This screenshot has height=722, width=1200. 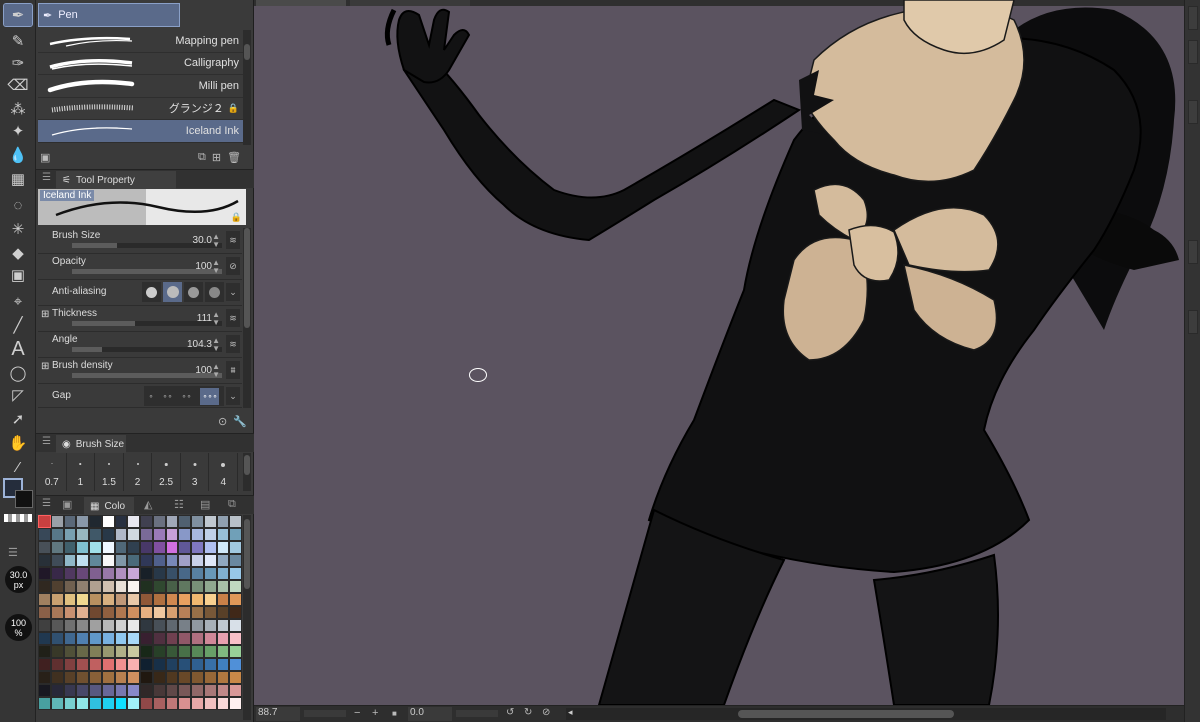 I want to click on rotation-slider, so click(x=477, y=713).